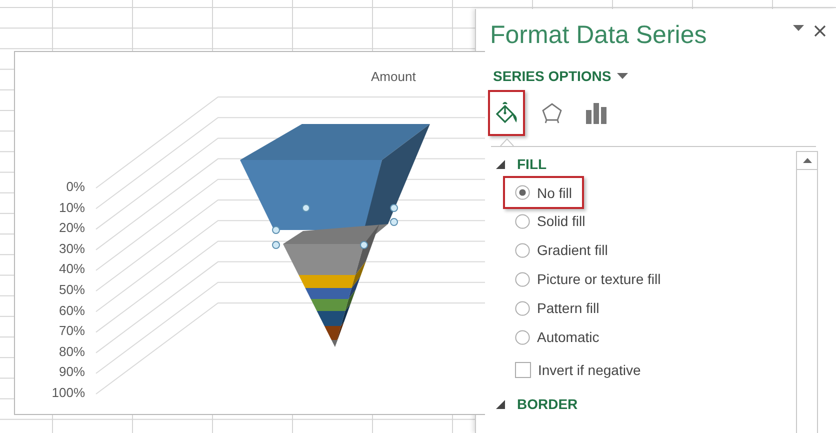 The image size is (836, 433). I want to click on section-header: BORDER, so click(537, 404).